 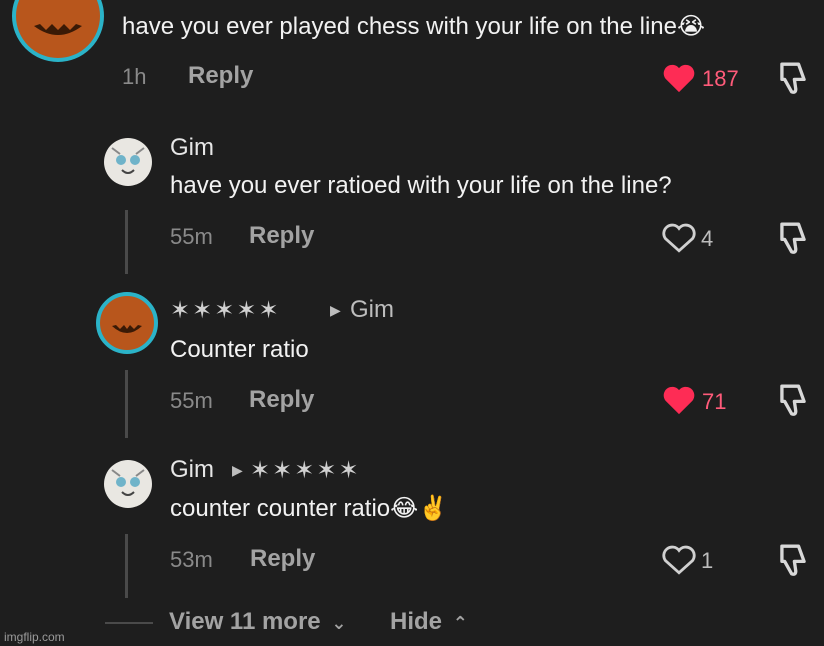 What do you see at coordinates (245, 621) in the screenshot?
I see `view-more-label: View 11 more` at bounding box center [245, 621].